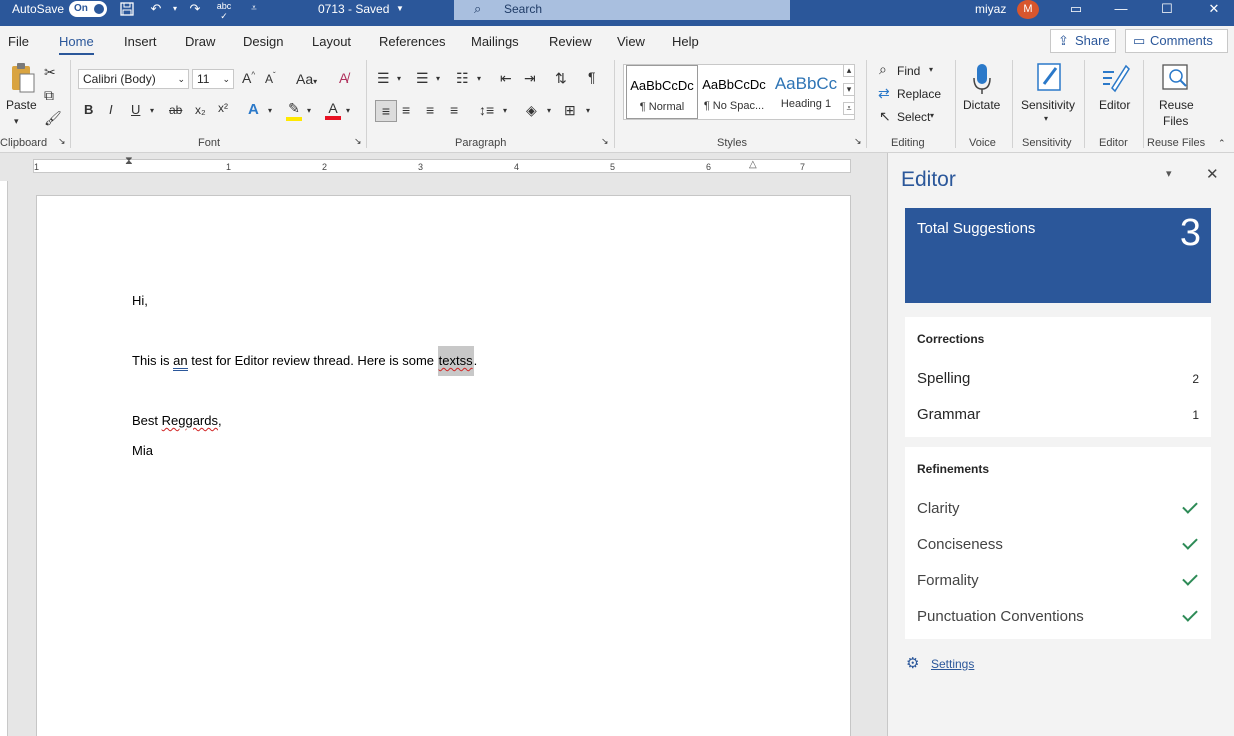 This screenshot has height=736, width=1234. Describe the element at coordinates (140, 300) in the screenshot. I see `greeting-text: Hi,` at that location.